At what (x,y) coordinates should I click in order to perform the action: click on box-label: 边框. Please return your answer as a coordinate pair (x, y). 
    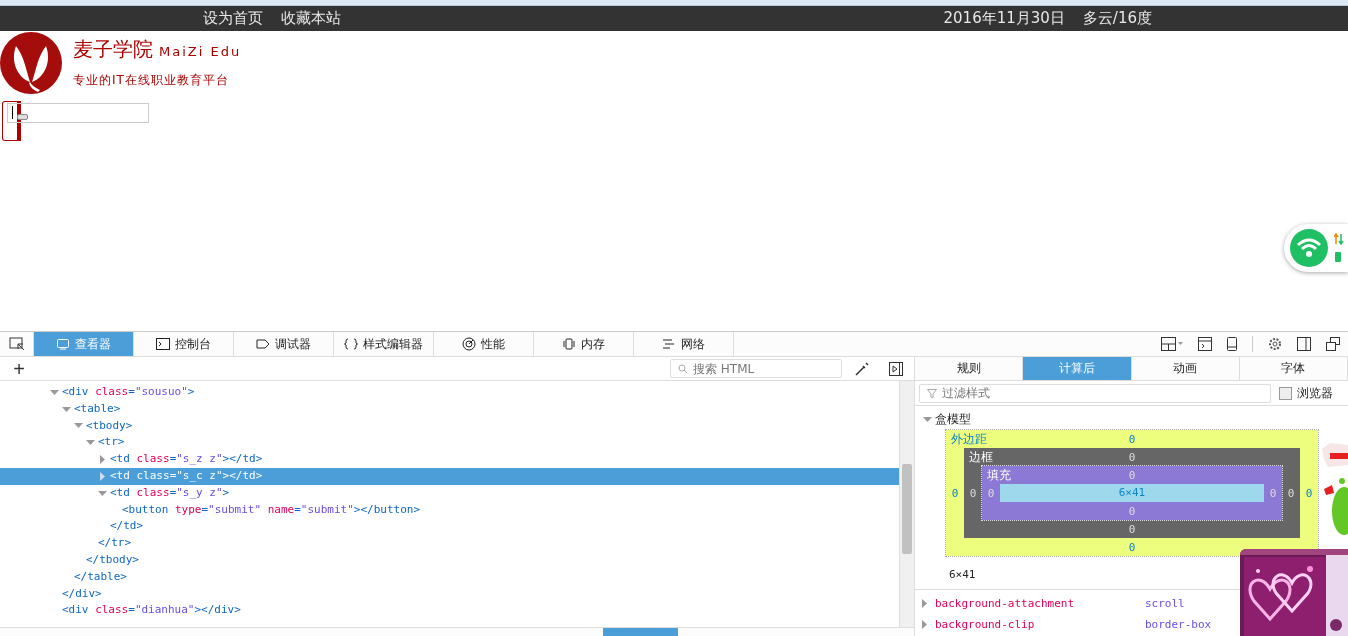
    Looking at the image, I should click on (981, 457).